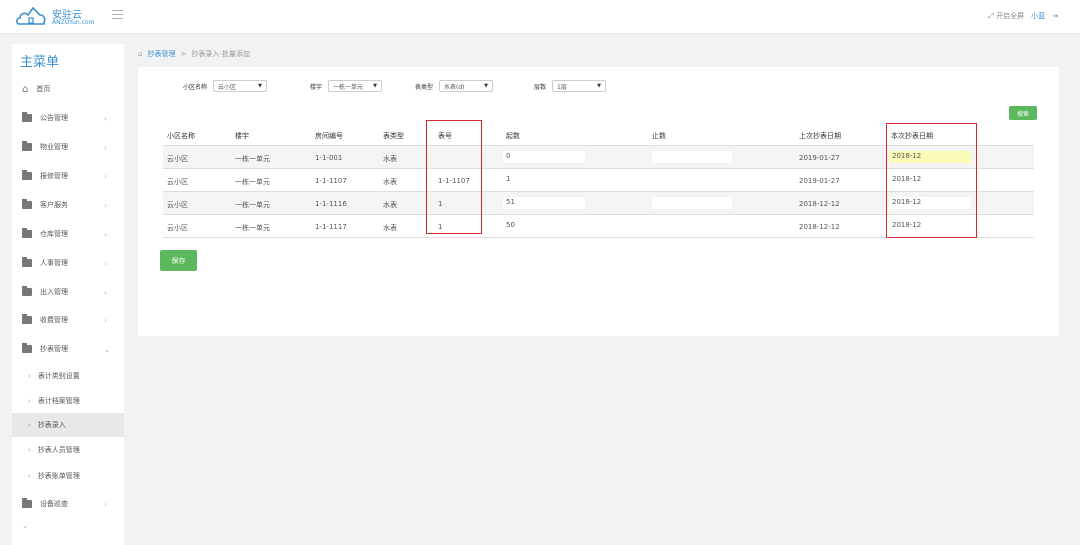  Describe the element at coordinates (1055, 16) in the screenshot. I see `logout-icon: ⇥` at that location.